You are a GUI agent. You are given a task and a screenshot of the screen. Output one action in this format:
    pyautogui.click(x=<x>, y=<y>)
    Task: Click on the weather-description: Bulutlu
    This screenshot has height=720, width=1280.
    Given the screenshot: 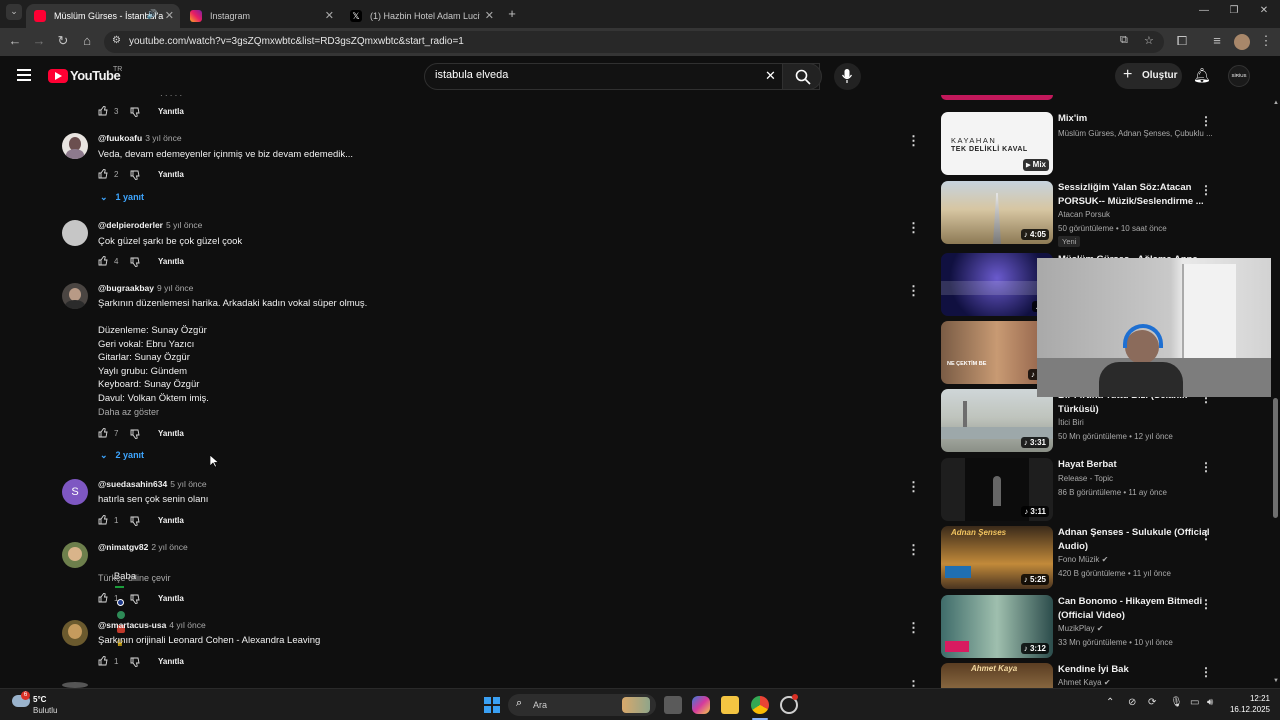 What is the action you would take?
    pyautogui.click(x=45, y=710)
    